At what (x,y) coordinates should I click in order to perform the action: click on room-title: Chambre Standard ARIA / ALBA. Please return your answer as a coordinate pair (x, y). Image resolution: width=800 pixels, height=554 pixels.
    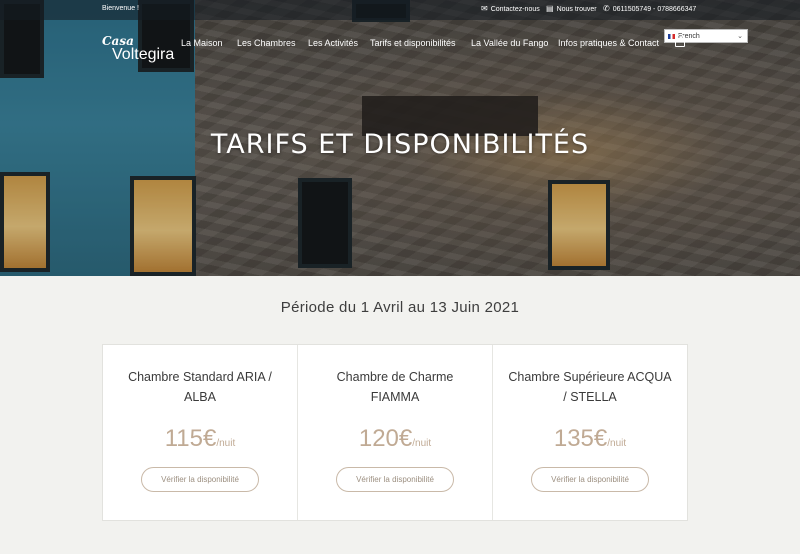
    Looking at the image, I should click on (200, 387).